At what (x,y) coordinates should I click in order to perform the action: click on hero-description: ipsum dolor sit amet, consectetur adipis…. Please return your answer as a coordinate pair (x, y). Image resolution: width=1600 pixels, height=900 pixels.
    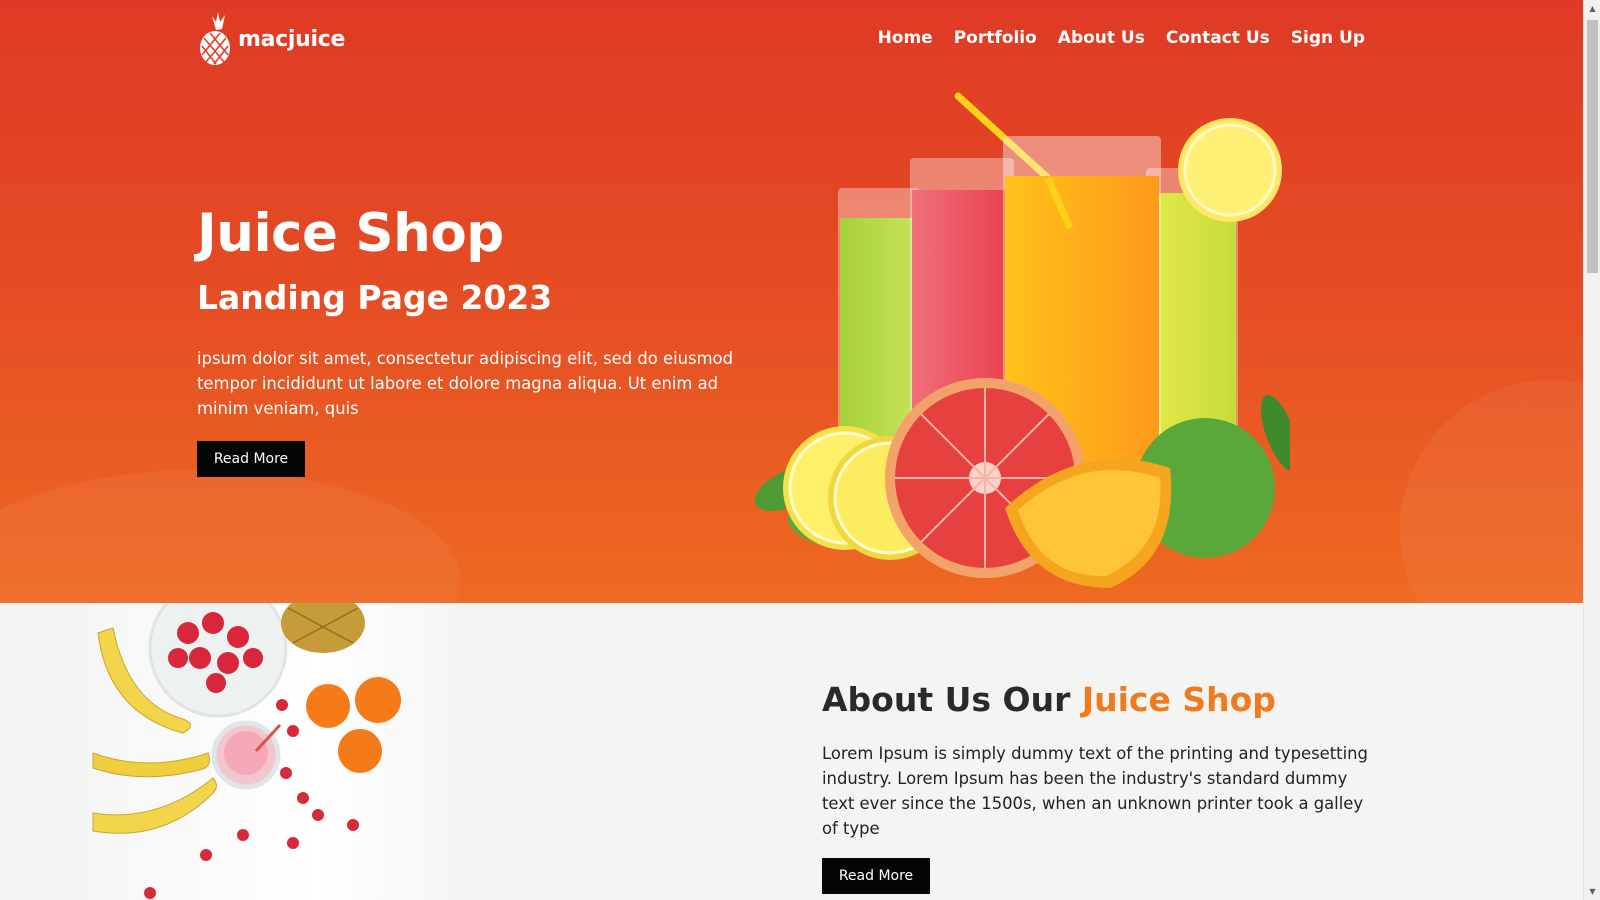
    Looking at the image, I should click on (465, 383).